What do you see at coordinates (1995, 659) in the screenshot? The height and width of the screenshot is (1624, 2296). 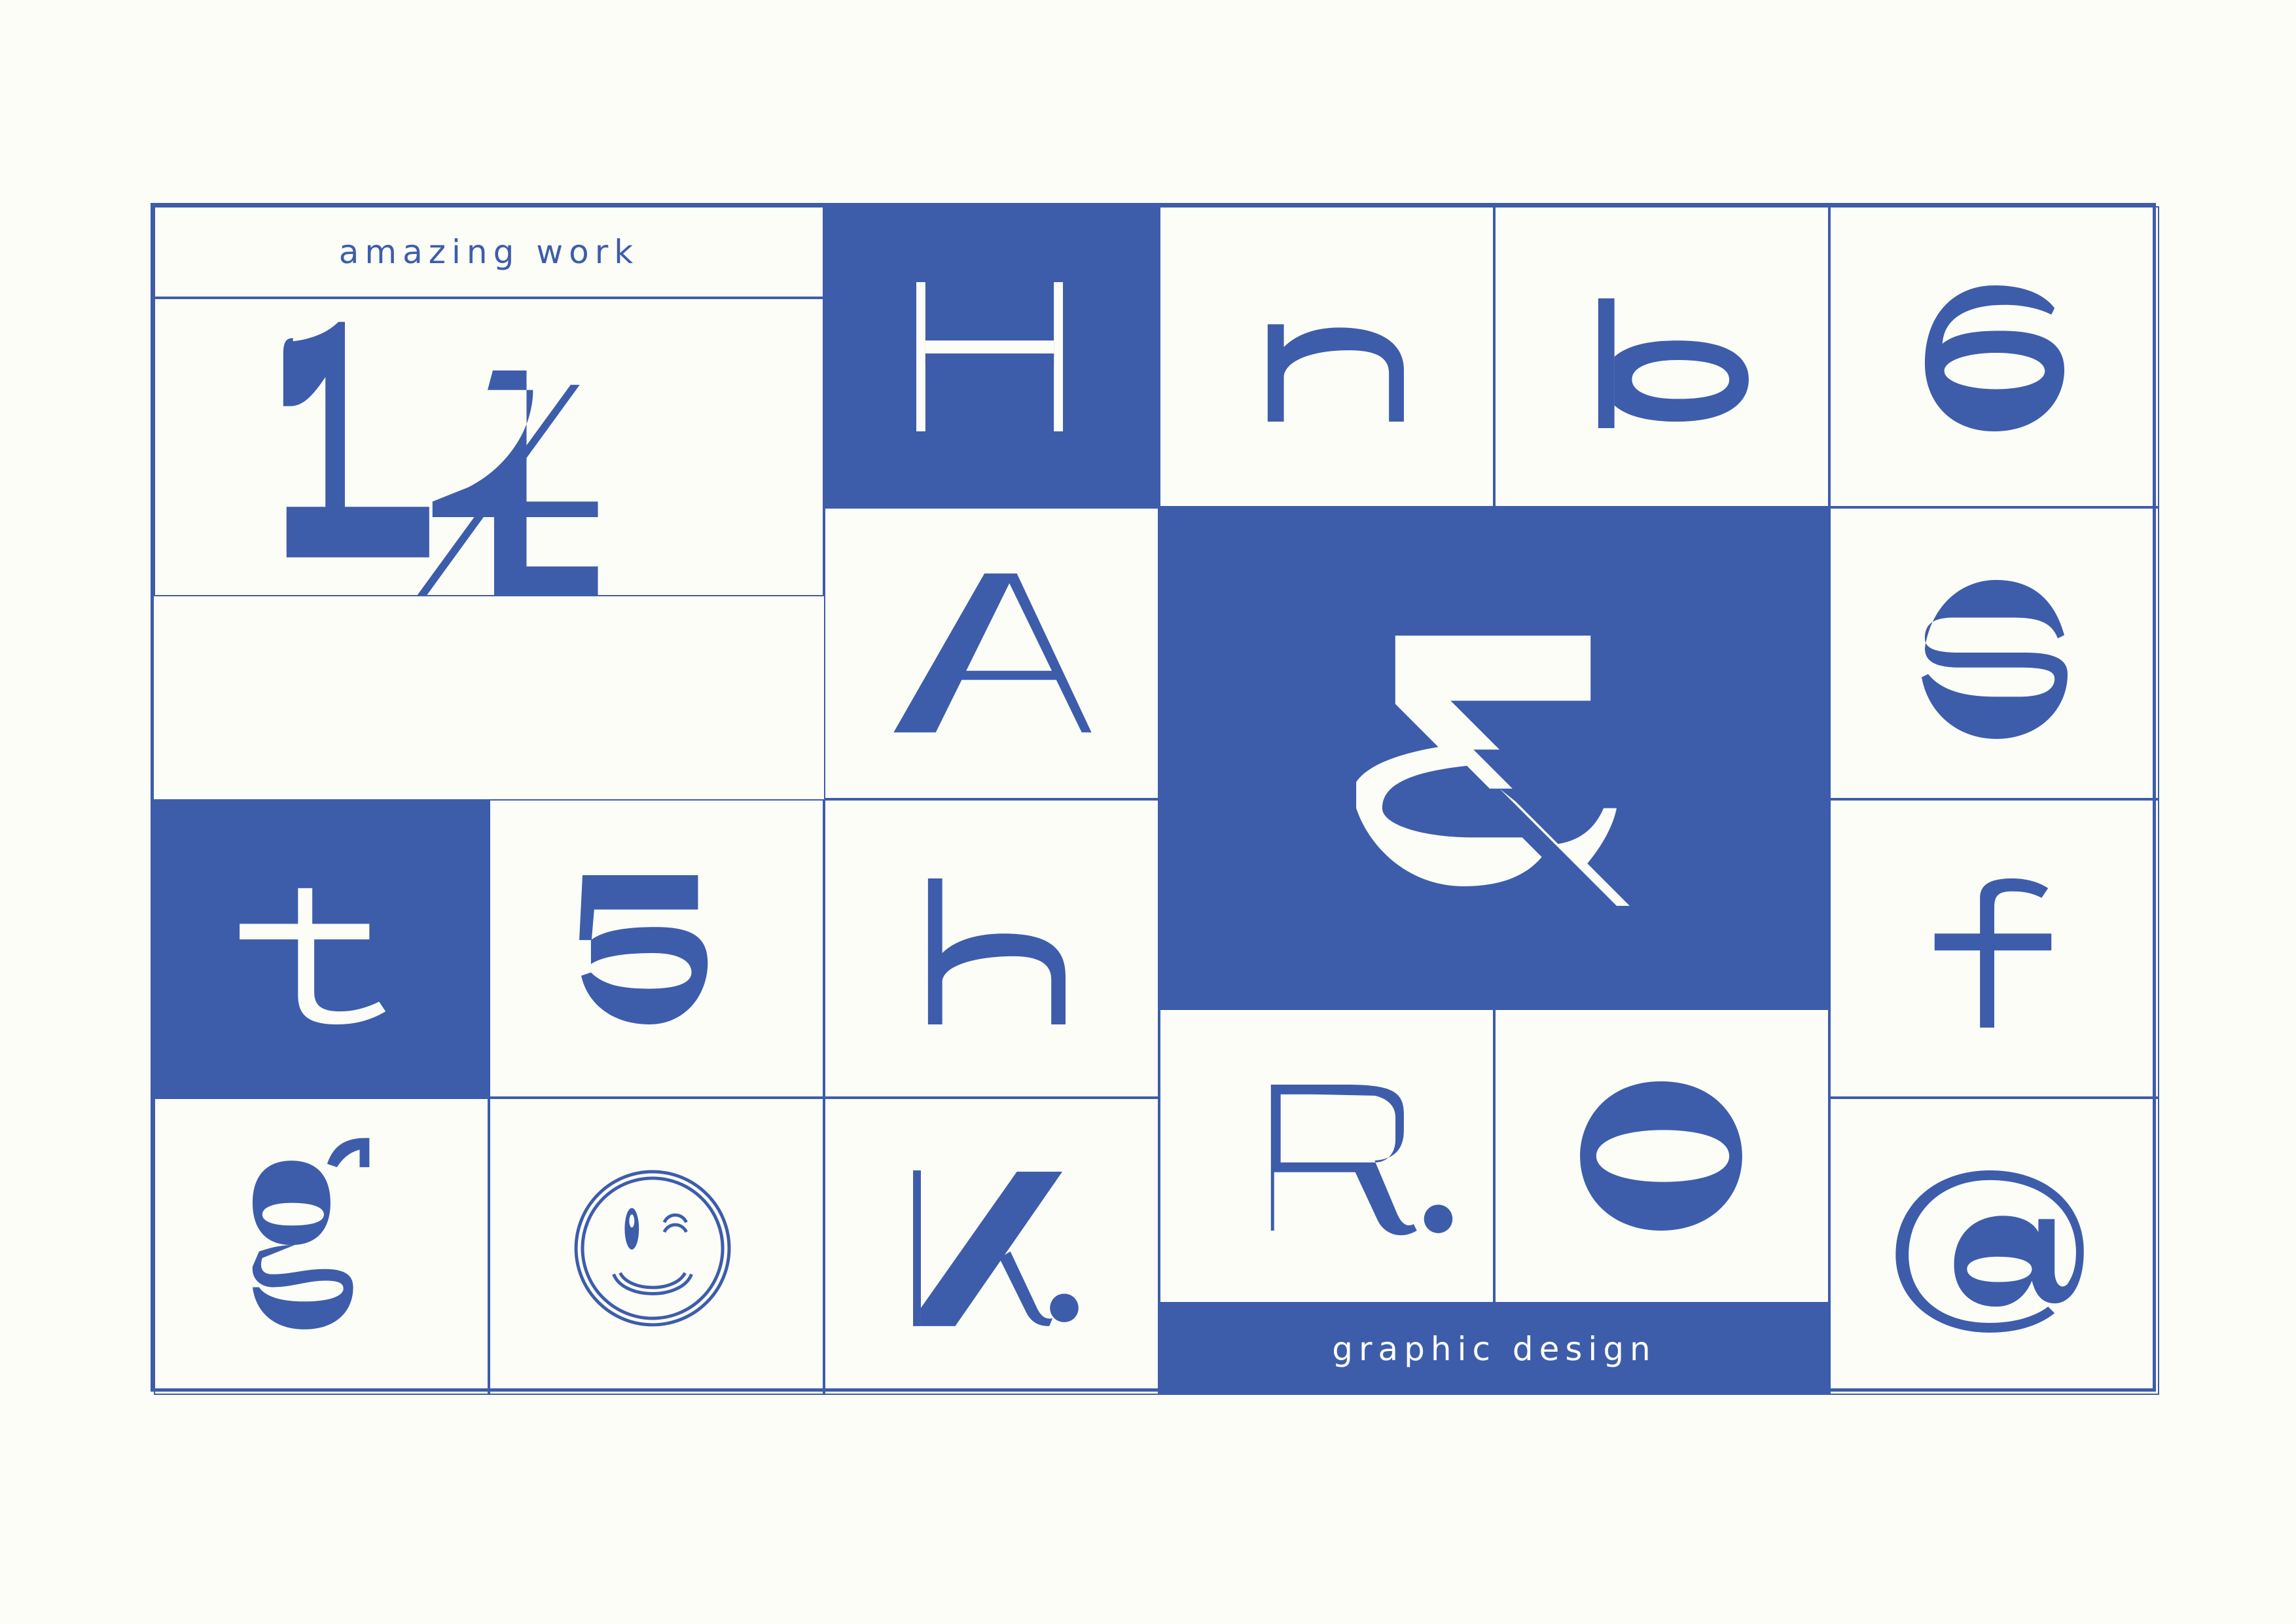 I see `lower-s-glyph` at bounding box center [1995, 659].